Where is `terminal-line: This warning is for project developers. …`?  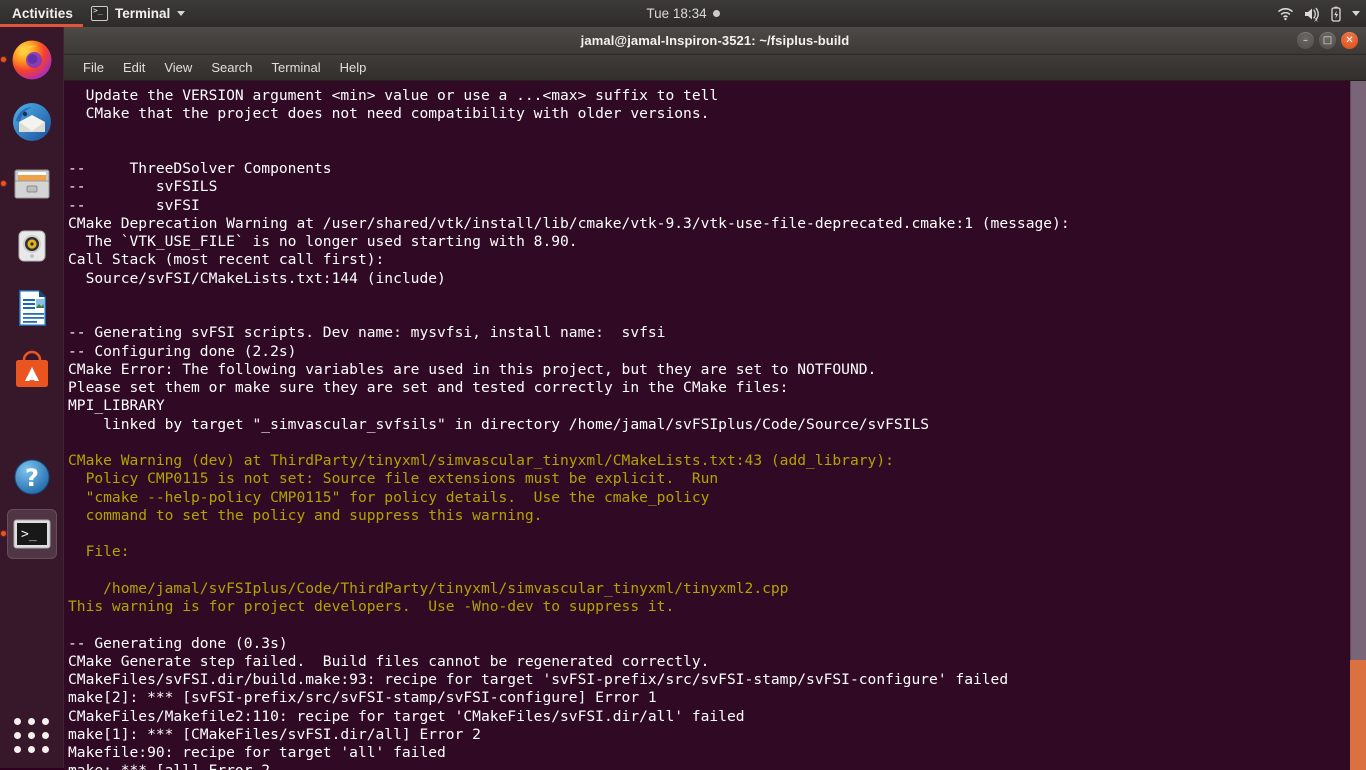 terminal-line: This warning is for project developers. … is located at coordinates (371, 606).